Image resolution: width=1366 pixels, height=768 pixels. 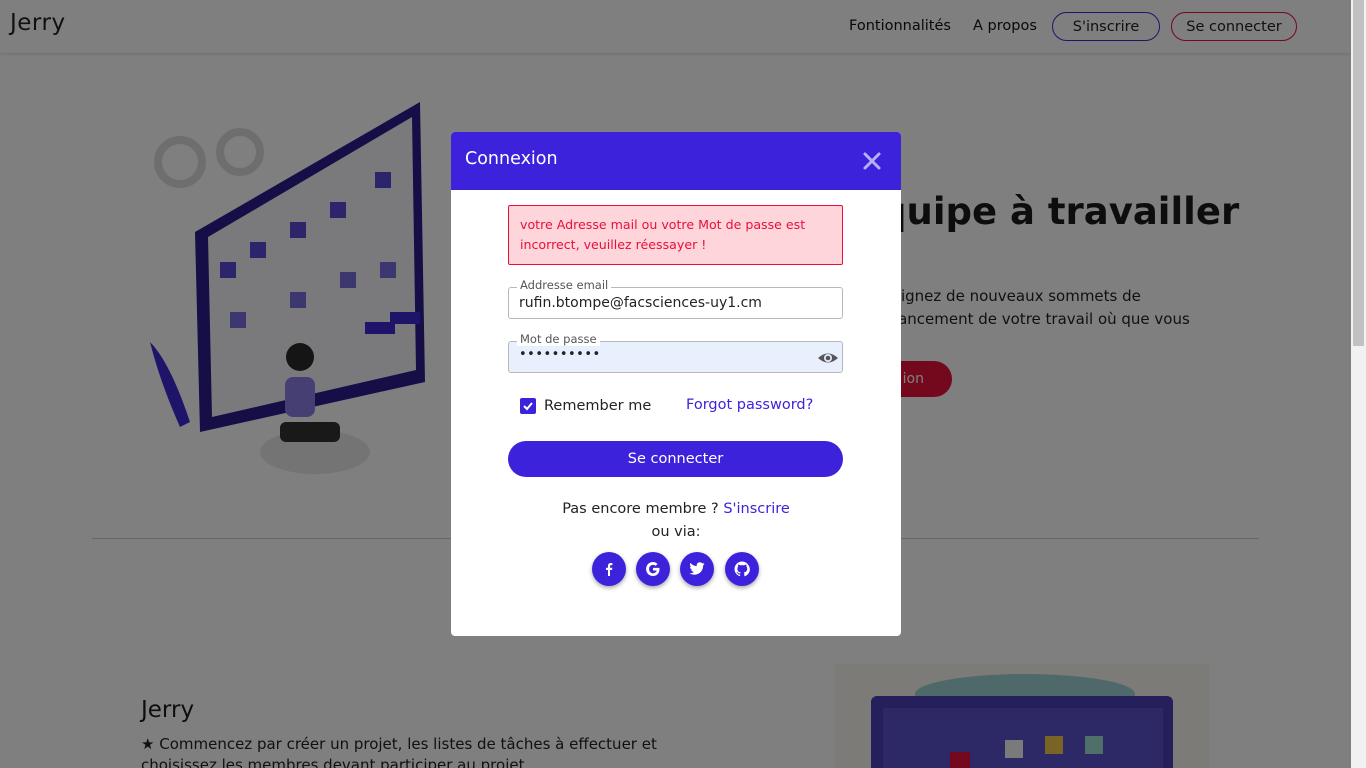 What do you see at coordinates (1358, 384) in the screenshot?
I see `scrollbar` at bounding box center [1358, 384].